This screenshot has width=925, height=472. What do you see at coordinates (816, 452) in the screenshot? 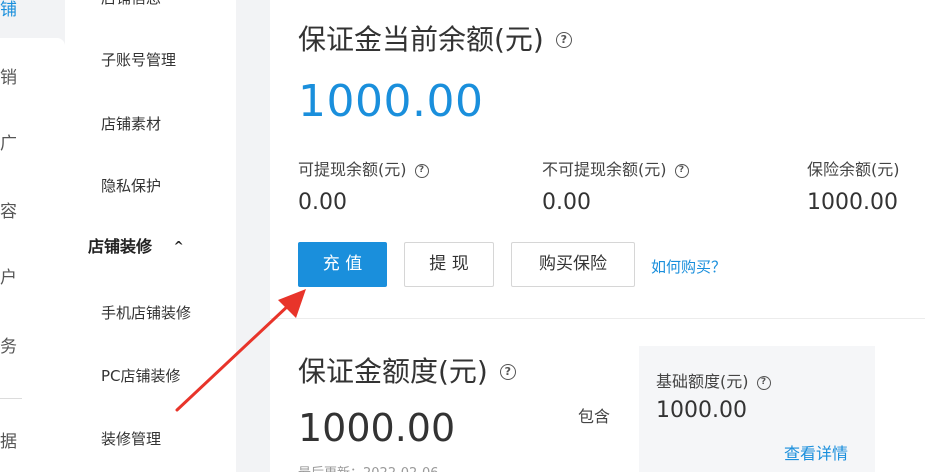
I see `view-details-link: 查看详情` at bounding box center [816, 452].